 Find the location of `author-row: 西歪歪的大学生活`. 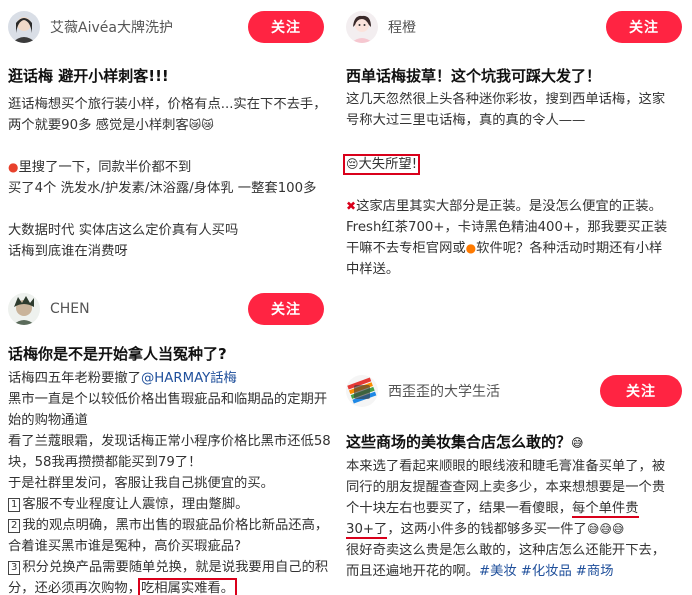

author-row: 西歪歪的大学生活 is located at coordinates (423, 391).